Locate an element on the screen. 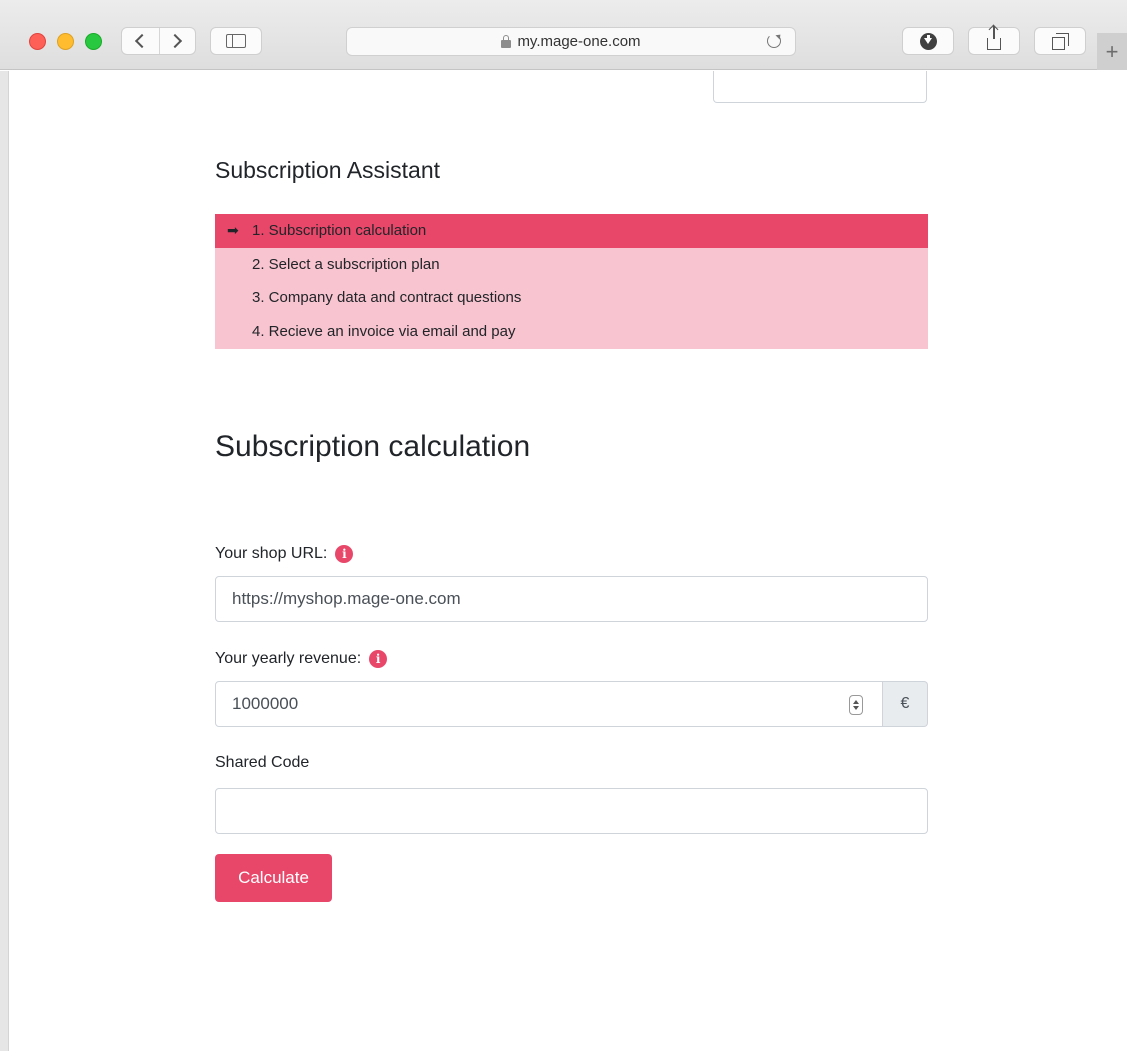  downloads-button is located at coordinates (928, 41).